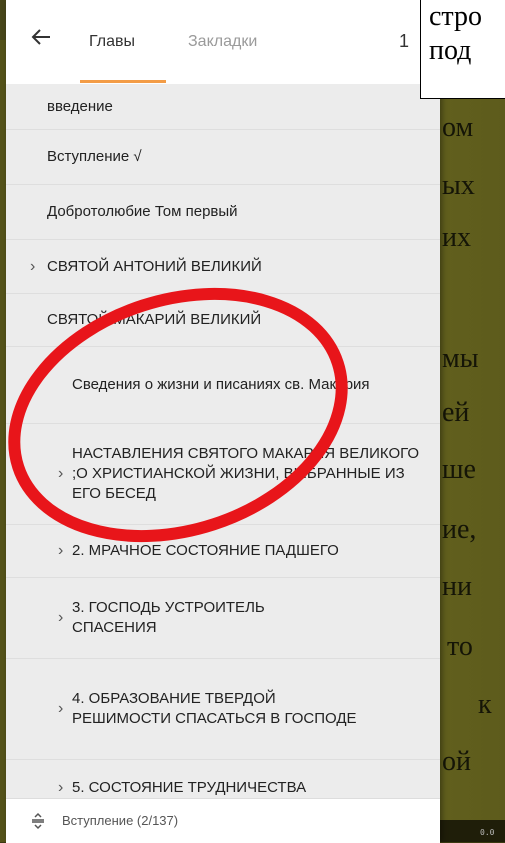 The height and width of the screenshot is (843, 505). Describe the element at coordinates (205, 550) in the screenshot. I see `chapter-label: 2. МРАЧНОЕ СОСТОЯНИЕ ПАДШЕГО` at that location.